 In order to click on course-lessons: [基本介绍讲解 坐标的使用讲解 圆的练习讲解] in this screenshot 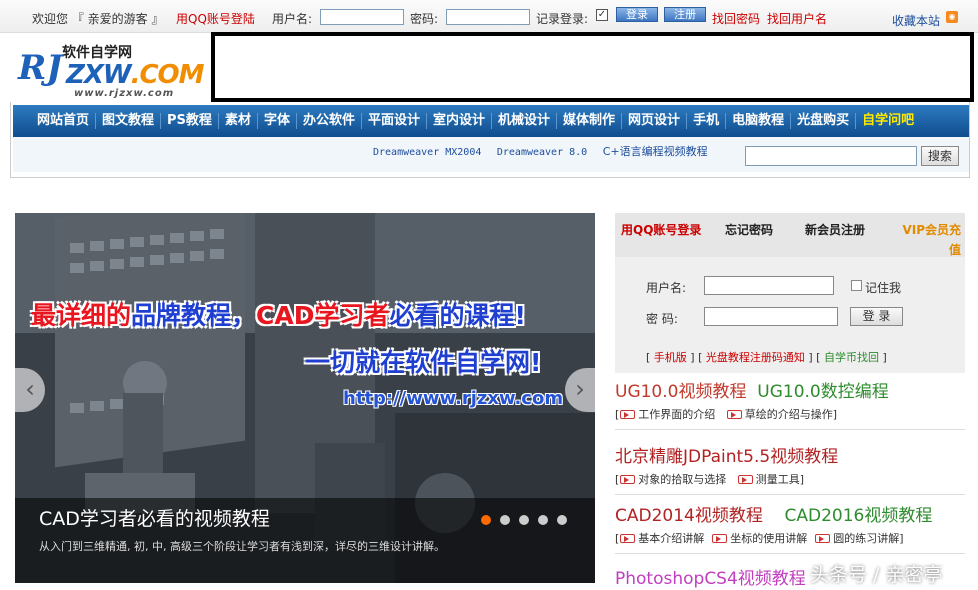, I will do `click(759, 538)`.